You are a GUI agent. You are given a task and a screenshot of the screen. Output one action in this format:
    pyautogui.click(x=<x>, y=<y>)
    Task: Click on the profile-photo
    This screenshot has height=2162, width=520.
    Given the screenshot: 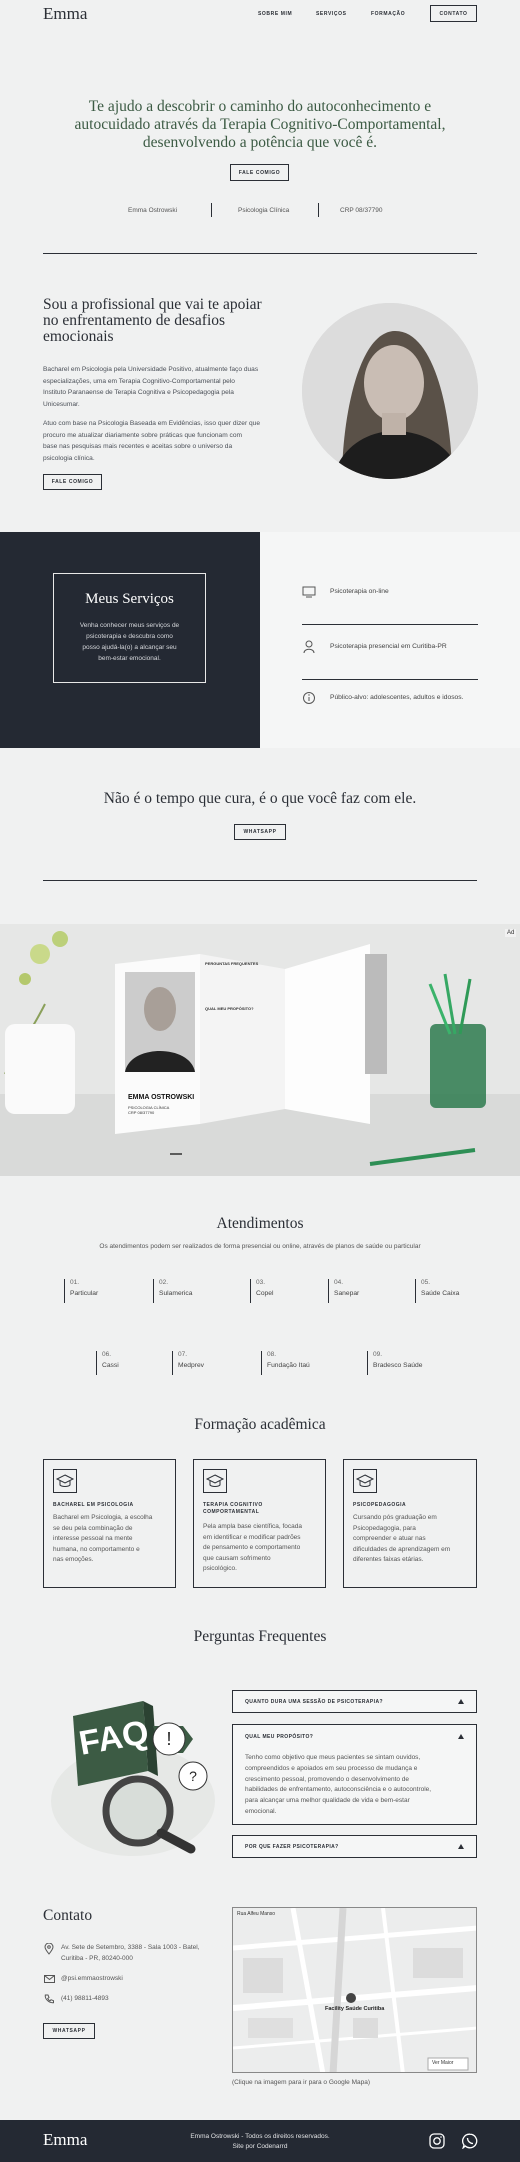 What is the action you would take?
    pyautogui.click(x=390, y=391)
    